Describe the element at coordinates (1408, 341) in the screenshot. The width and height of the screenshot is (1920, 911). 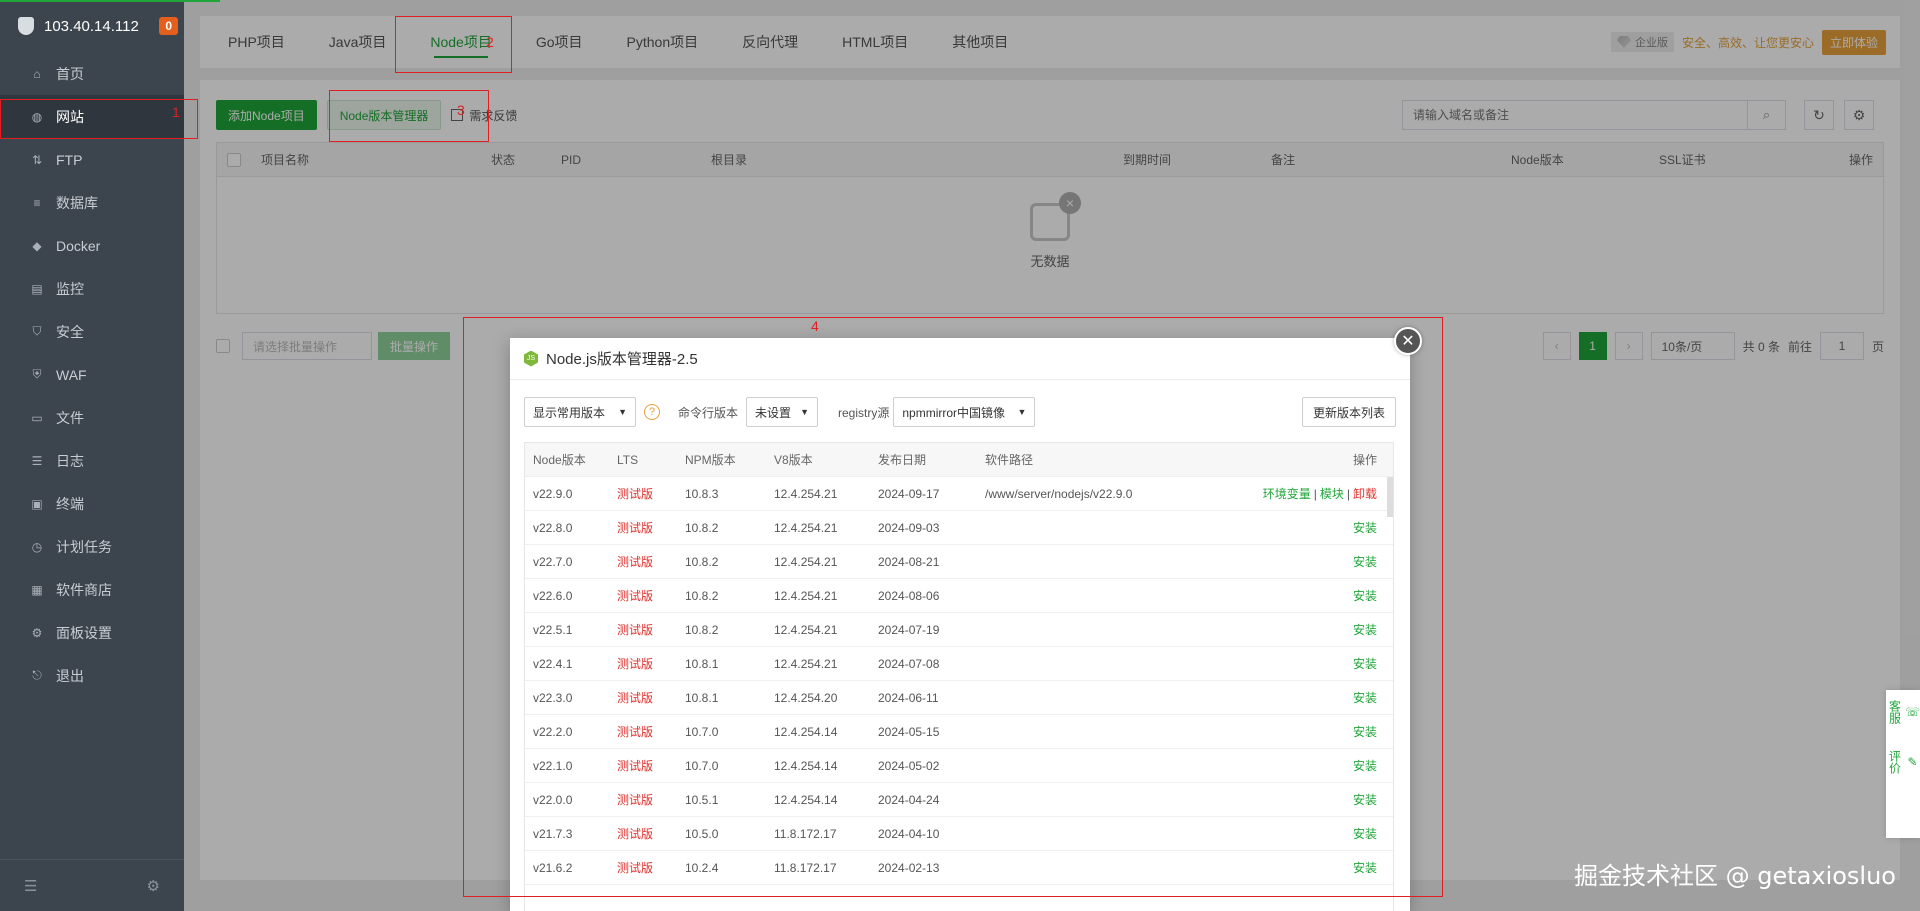
I see `close-icon: ✕` at that location.